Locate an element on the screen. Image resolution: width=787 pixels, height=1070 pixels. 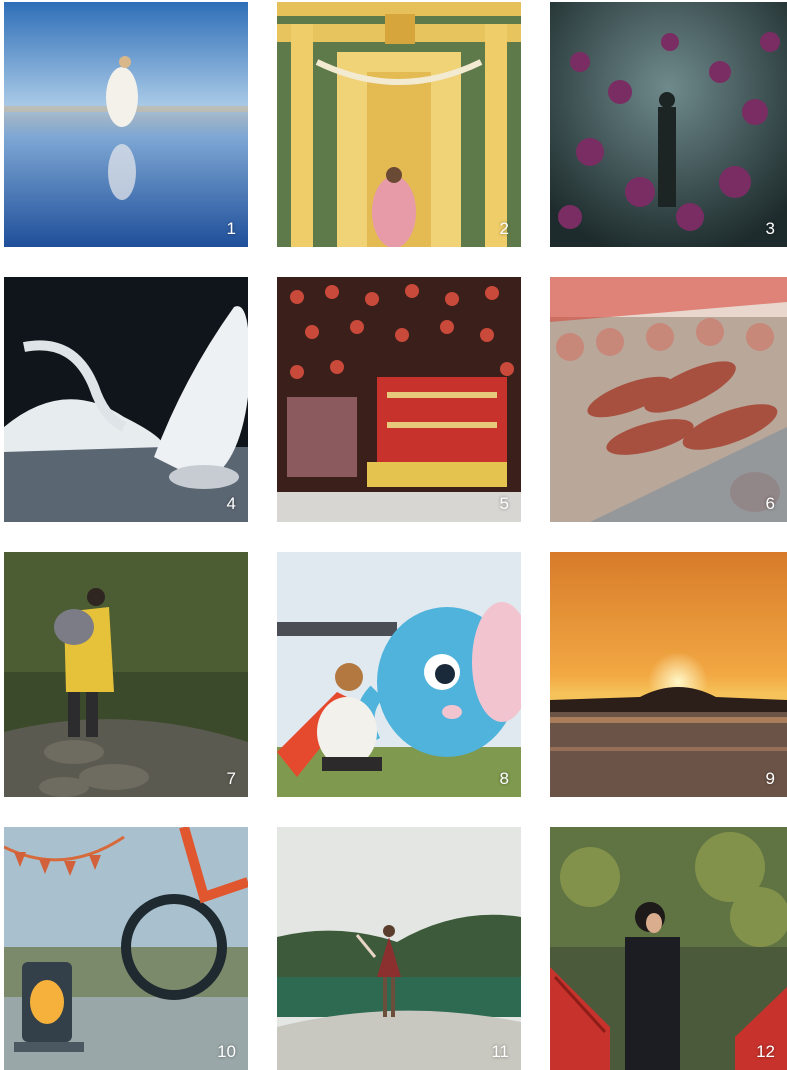
photo-tile-9: 9 is located at coordinates (668, 674).